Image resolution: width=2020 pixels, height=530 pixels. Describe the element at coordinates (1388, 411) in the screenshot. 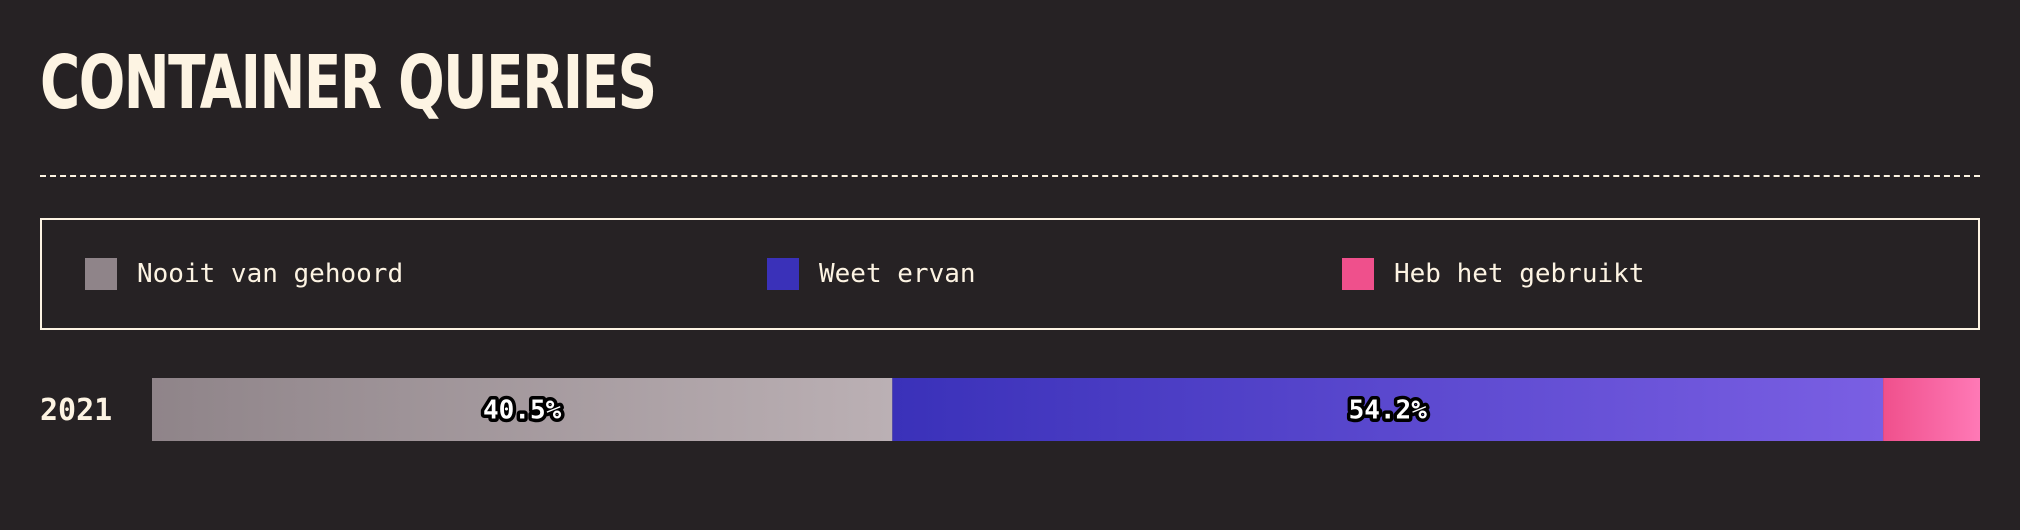

I see `bar-value-label-2: 54.2%` at that location.